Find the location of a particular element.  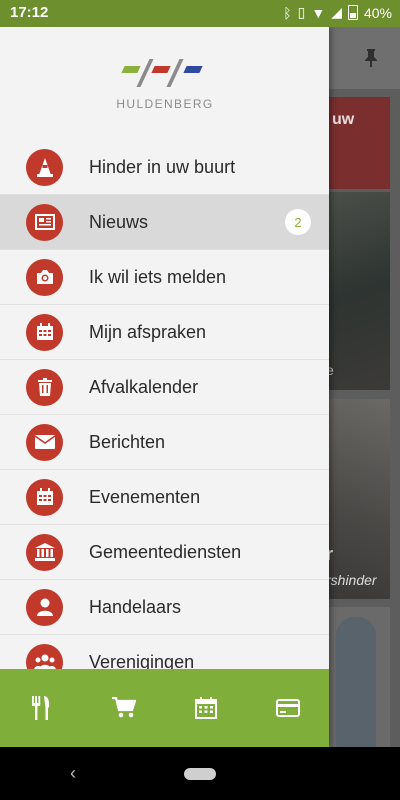

menu-item-gemeentediensten: Gemeentediensten is located at coordinates (164, 552).